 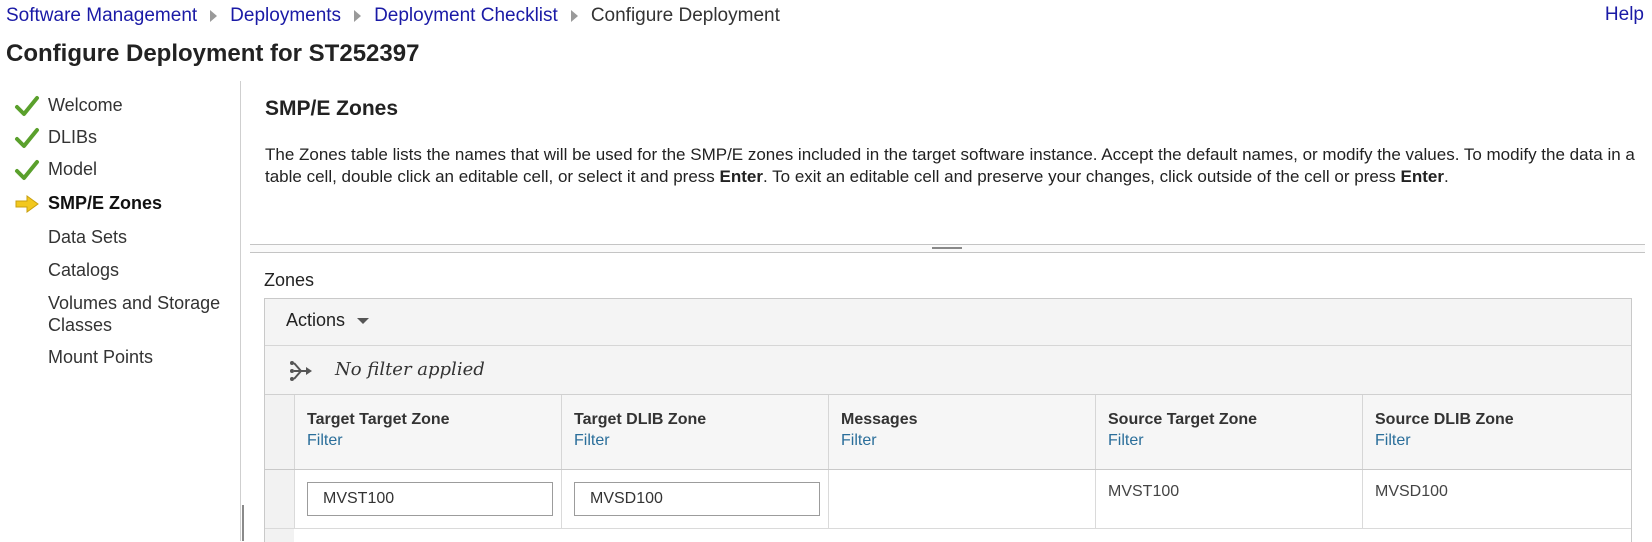 I want to click on nav-item-welcome: Welcome, so click(x=115, y=109).